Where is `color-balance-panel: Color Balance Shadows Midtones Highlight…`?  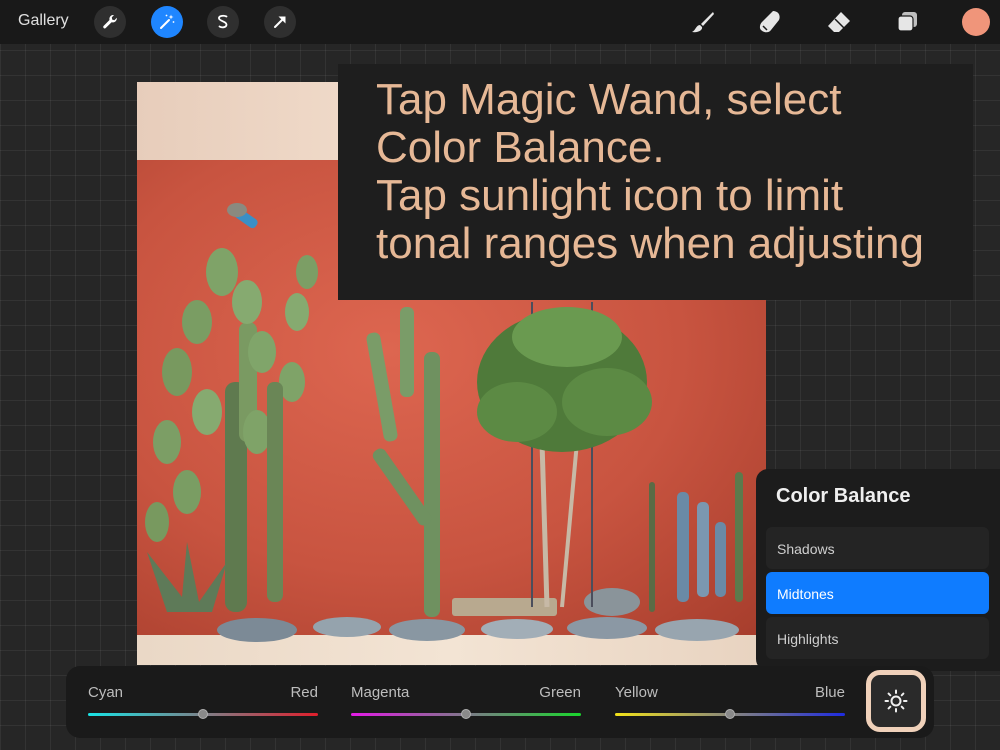
color-balance-panel: Color Balance Shadows Midtones Highlight… is located at coordinates (878, 570).